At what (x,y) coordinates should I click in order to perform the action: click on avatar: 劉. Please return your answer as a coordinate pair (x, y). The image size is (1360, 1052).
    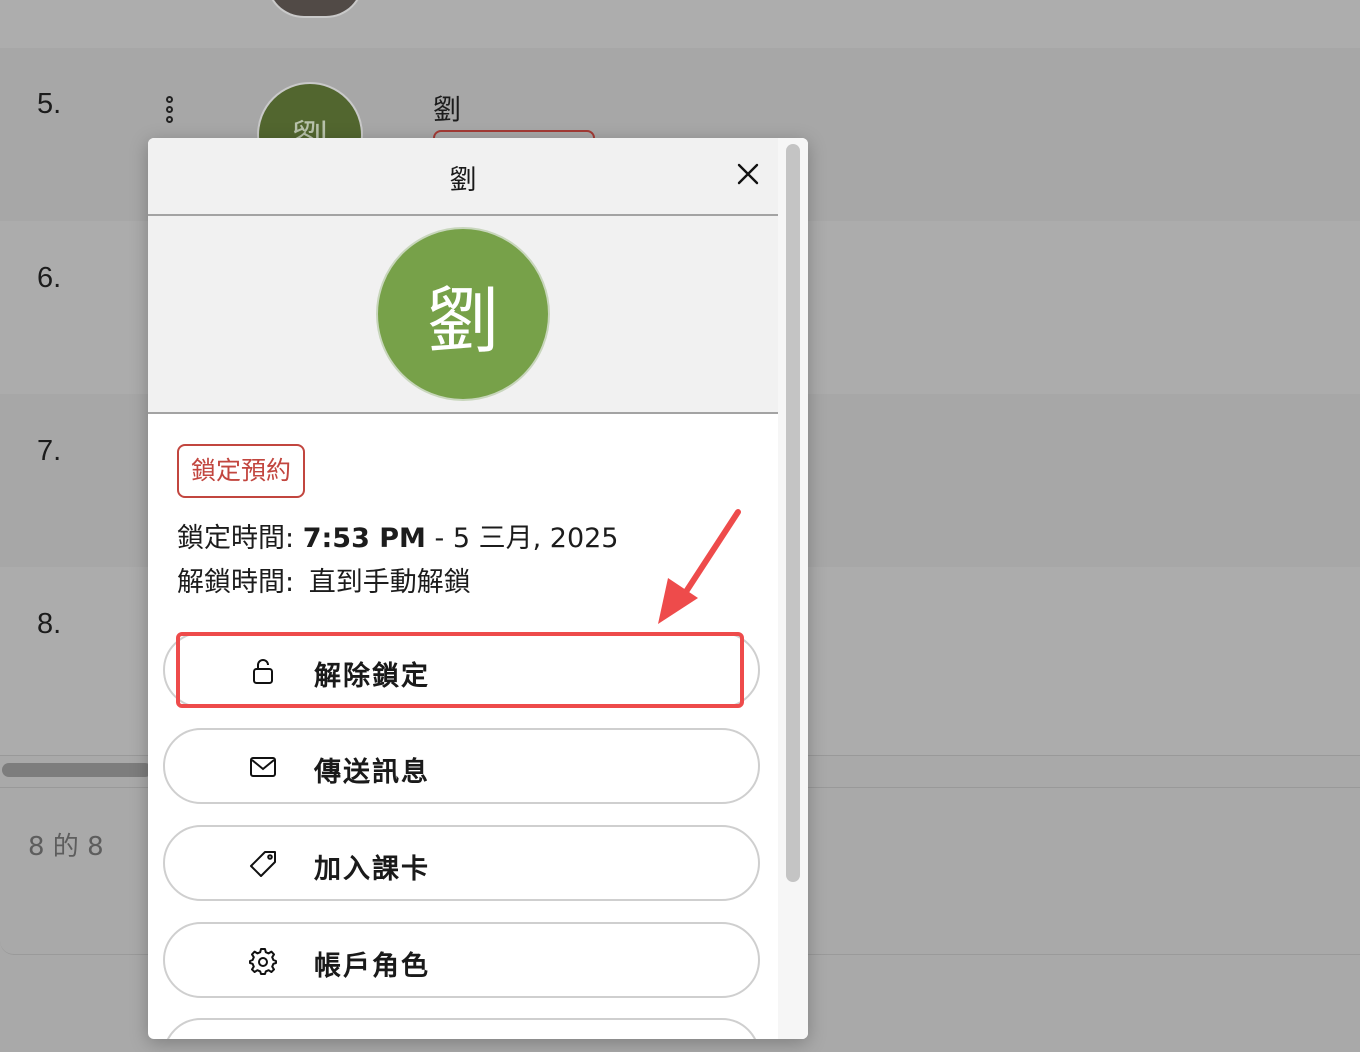
    Looking at the image, I should click on (463, 314).